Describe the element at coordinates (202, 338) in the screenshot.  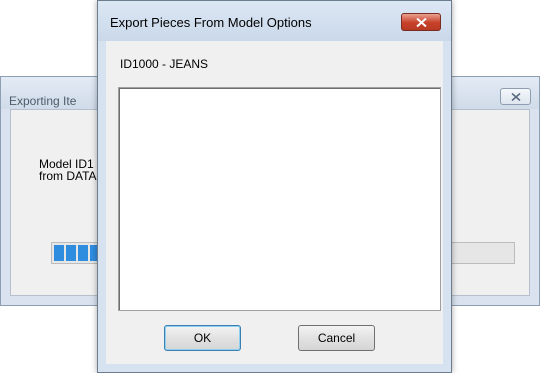
I see `ok-button: OK` at that location.